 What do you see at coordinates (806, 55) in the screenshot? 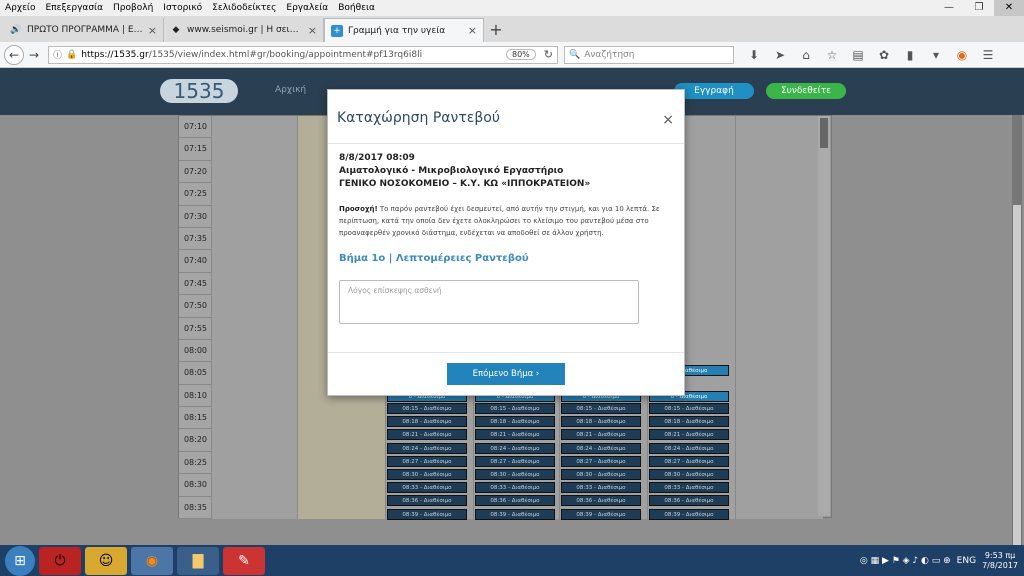
I see `home-icon: ⌂` at bounding box center [806, 55].